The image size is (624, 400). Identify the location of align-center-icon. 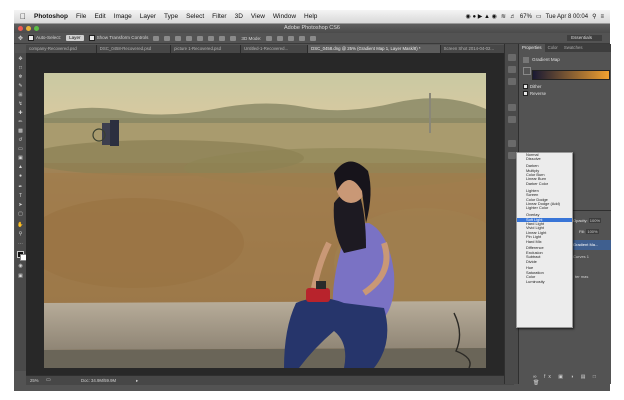
(200, 38).